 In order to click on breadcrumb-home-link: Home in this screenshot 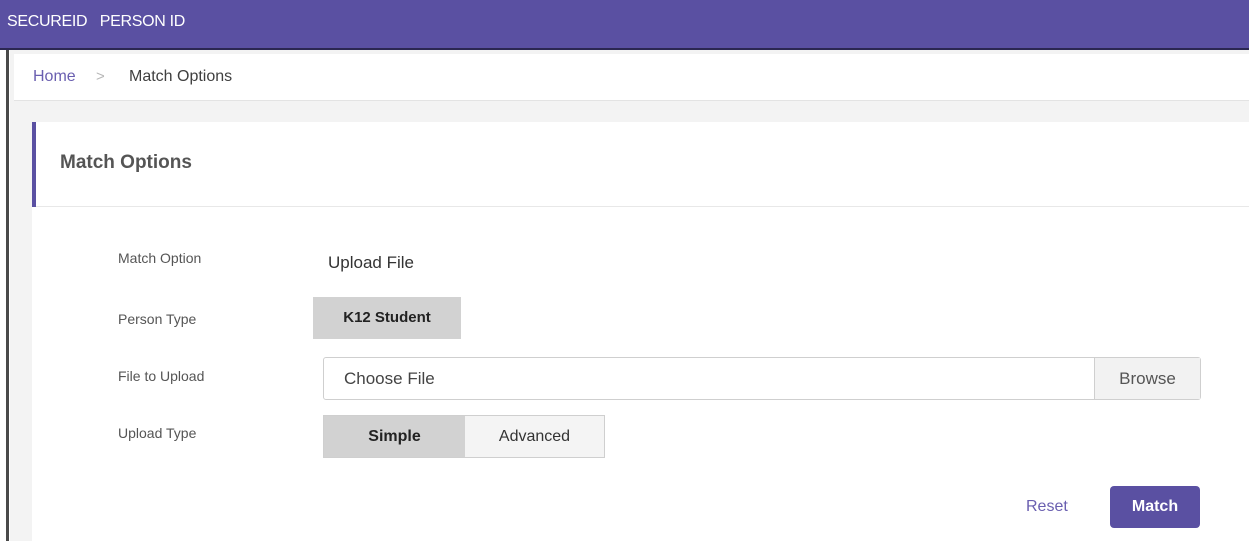, I will do `click(54, 77)`.